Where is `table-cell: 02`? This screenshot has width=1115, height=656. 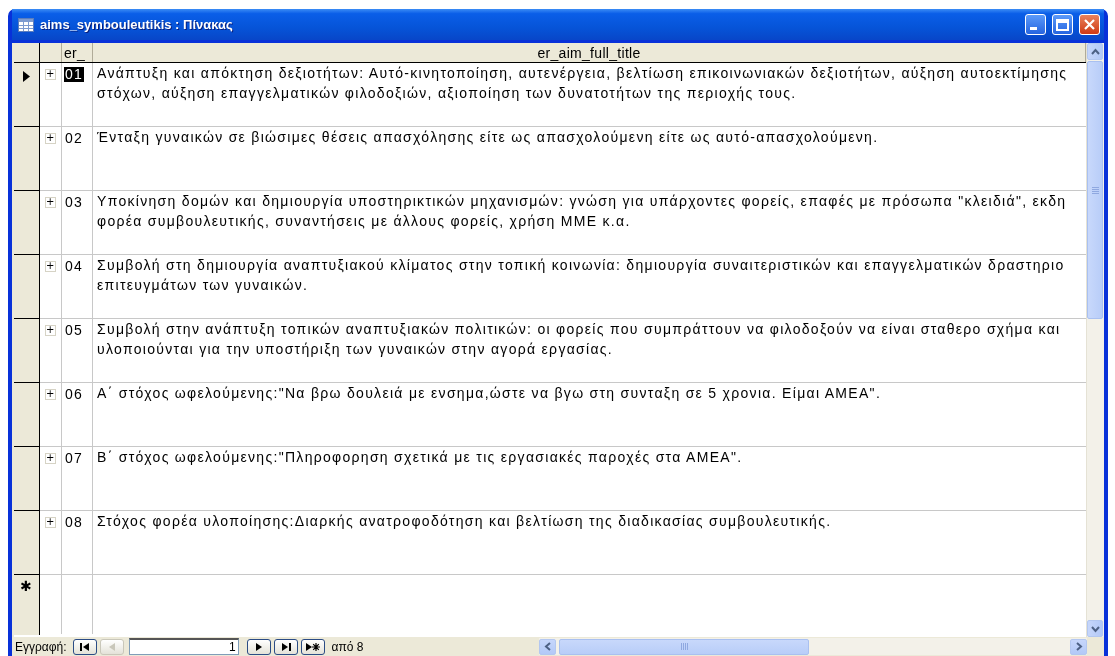
table-cell: 02 is located at coordinates (74, 138).